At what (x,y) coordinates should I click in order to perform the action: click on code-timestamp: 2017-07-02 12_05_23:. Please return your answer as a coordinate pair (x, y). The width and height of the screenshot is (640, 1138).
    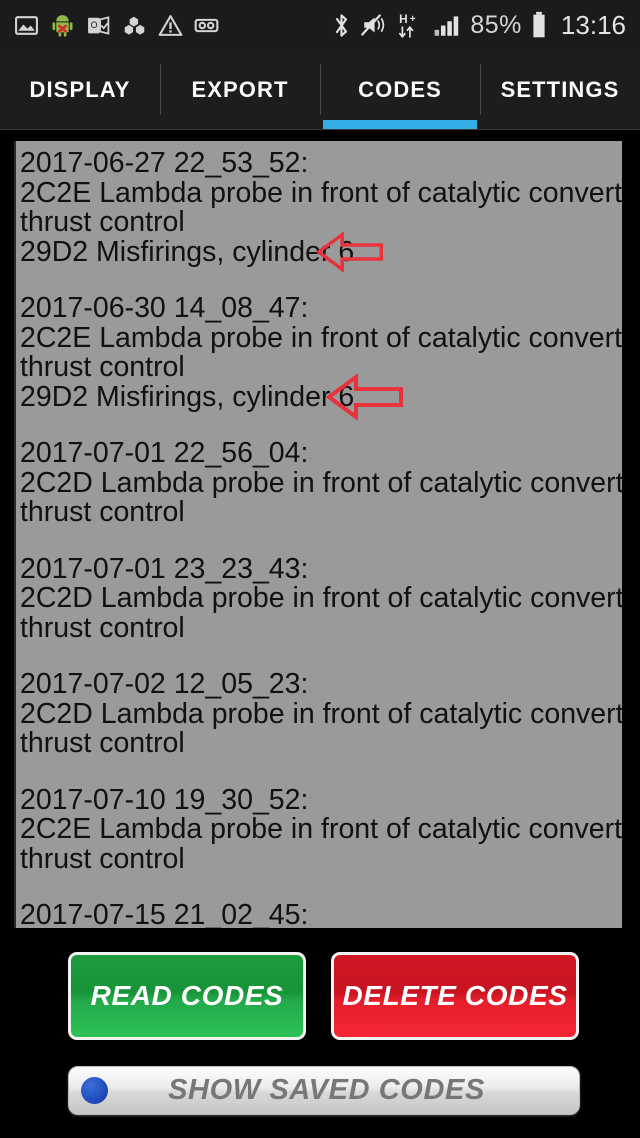
    Looking at the image, I should click on (164, 684).